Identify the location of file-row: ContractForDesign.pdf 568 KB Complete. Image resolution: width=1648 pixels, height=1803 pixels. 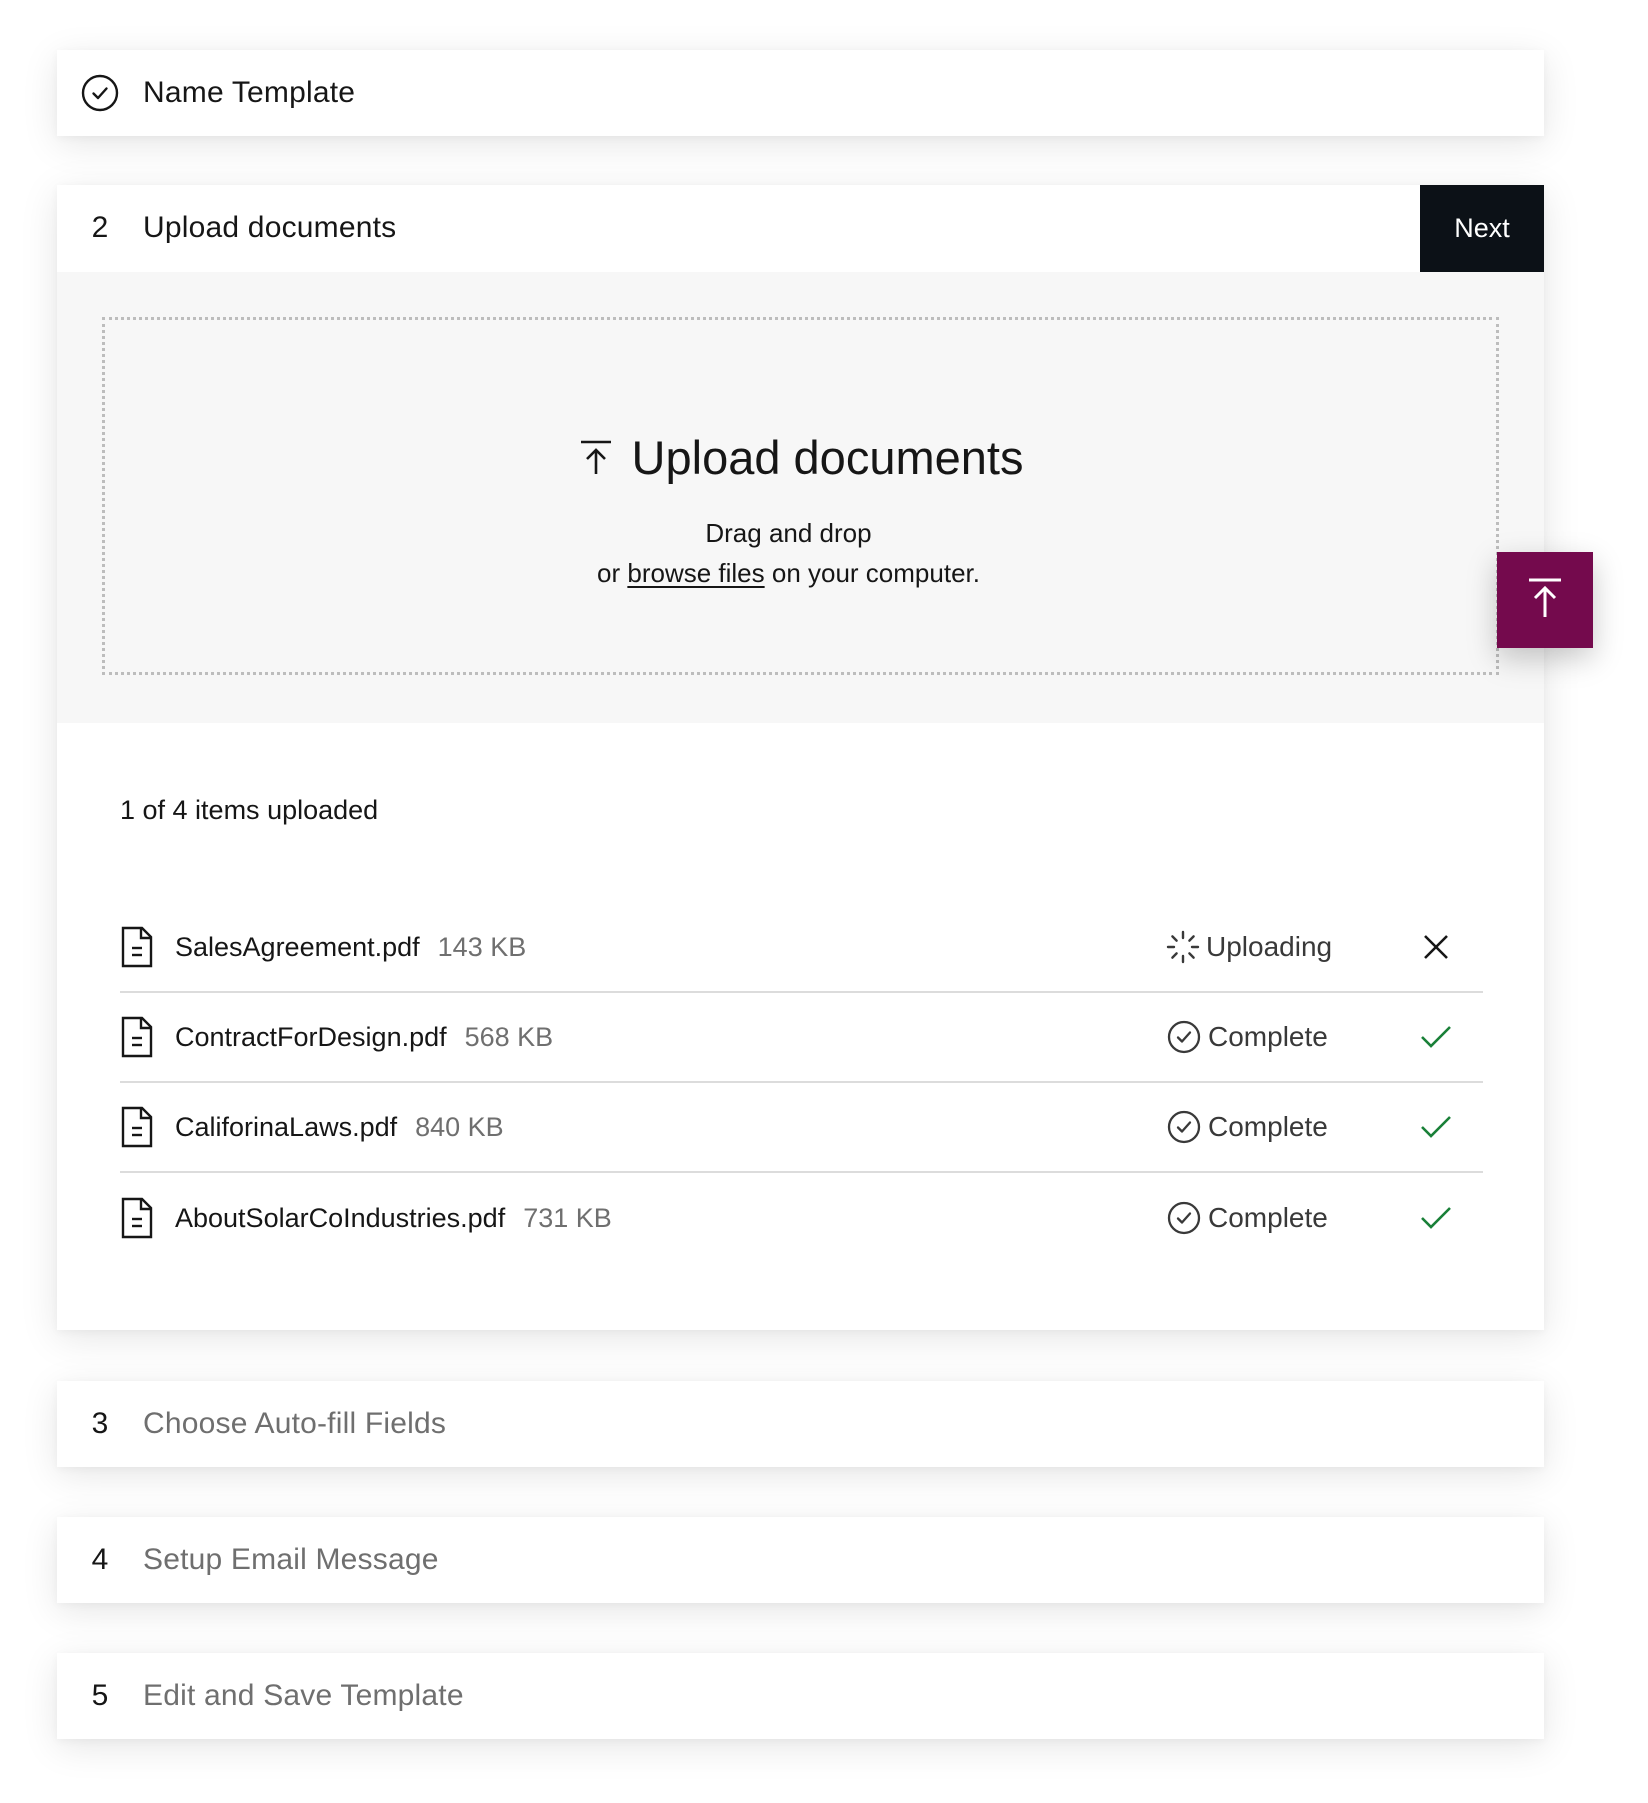
(801, 1038).